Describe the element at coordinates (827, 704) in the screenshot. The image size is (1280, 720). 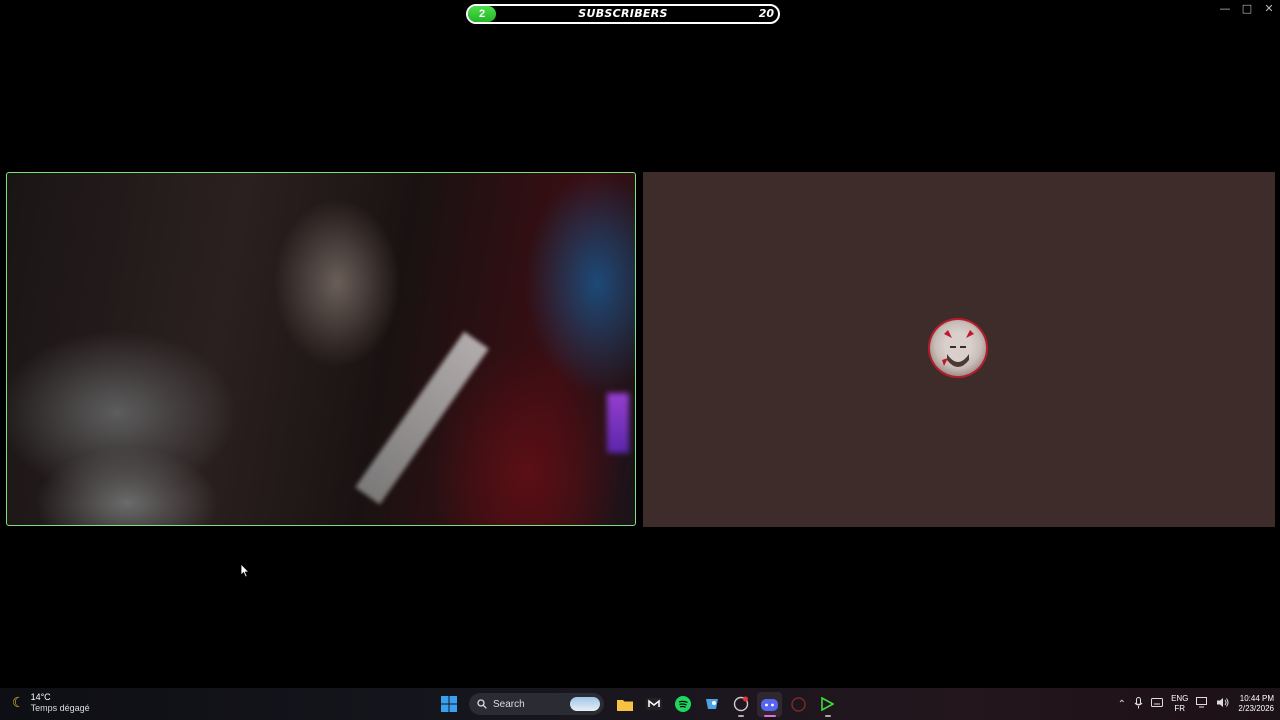
I see `green-arrow-app-icon` at that location.